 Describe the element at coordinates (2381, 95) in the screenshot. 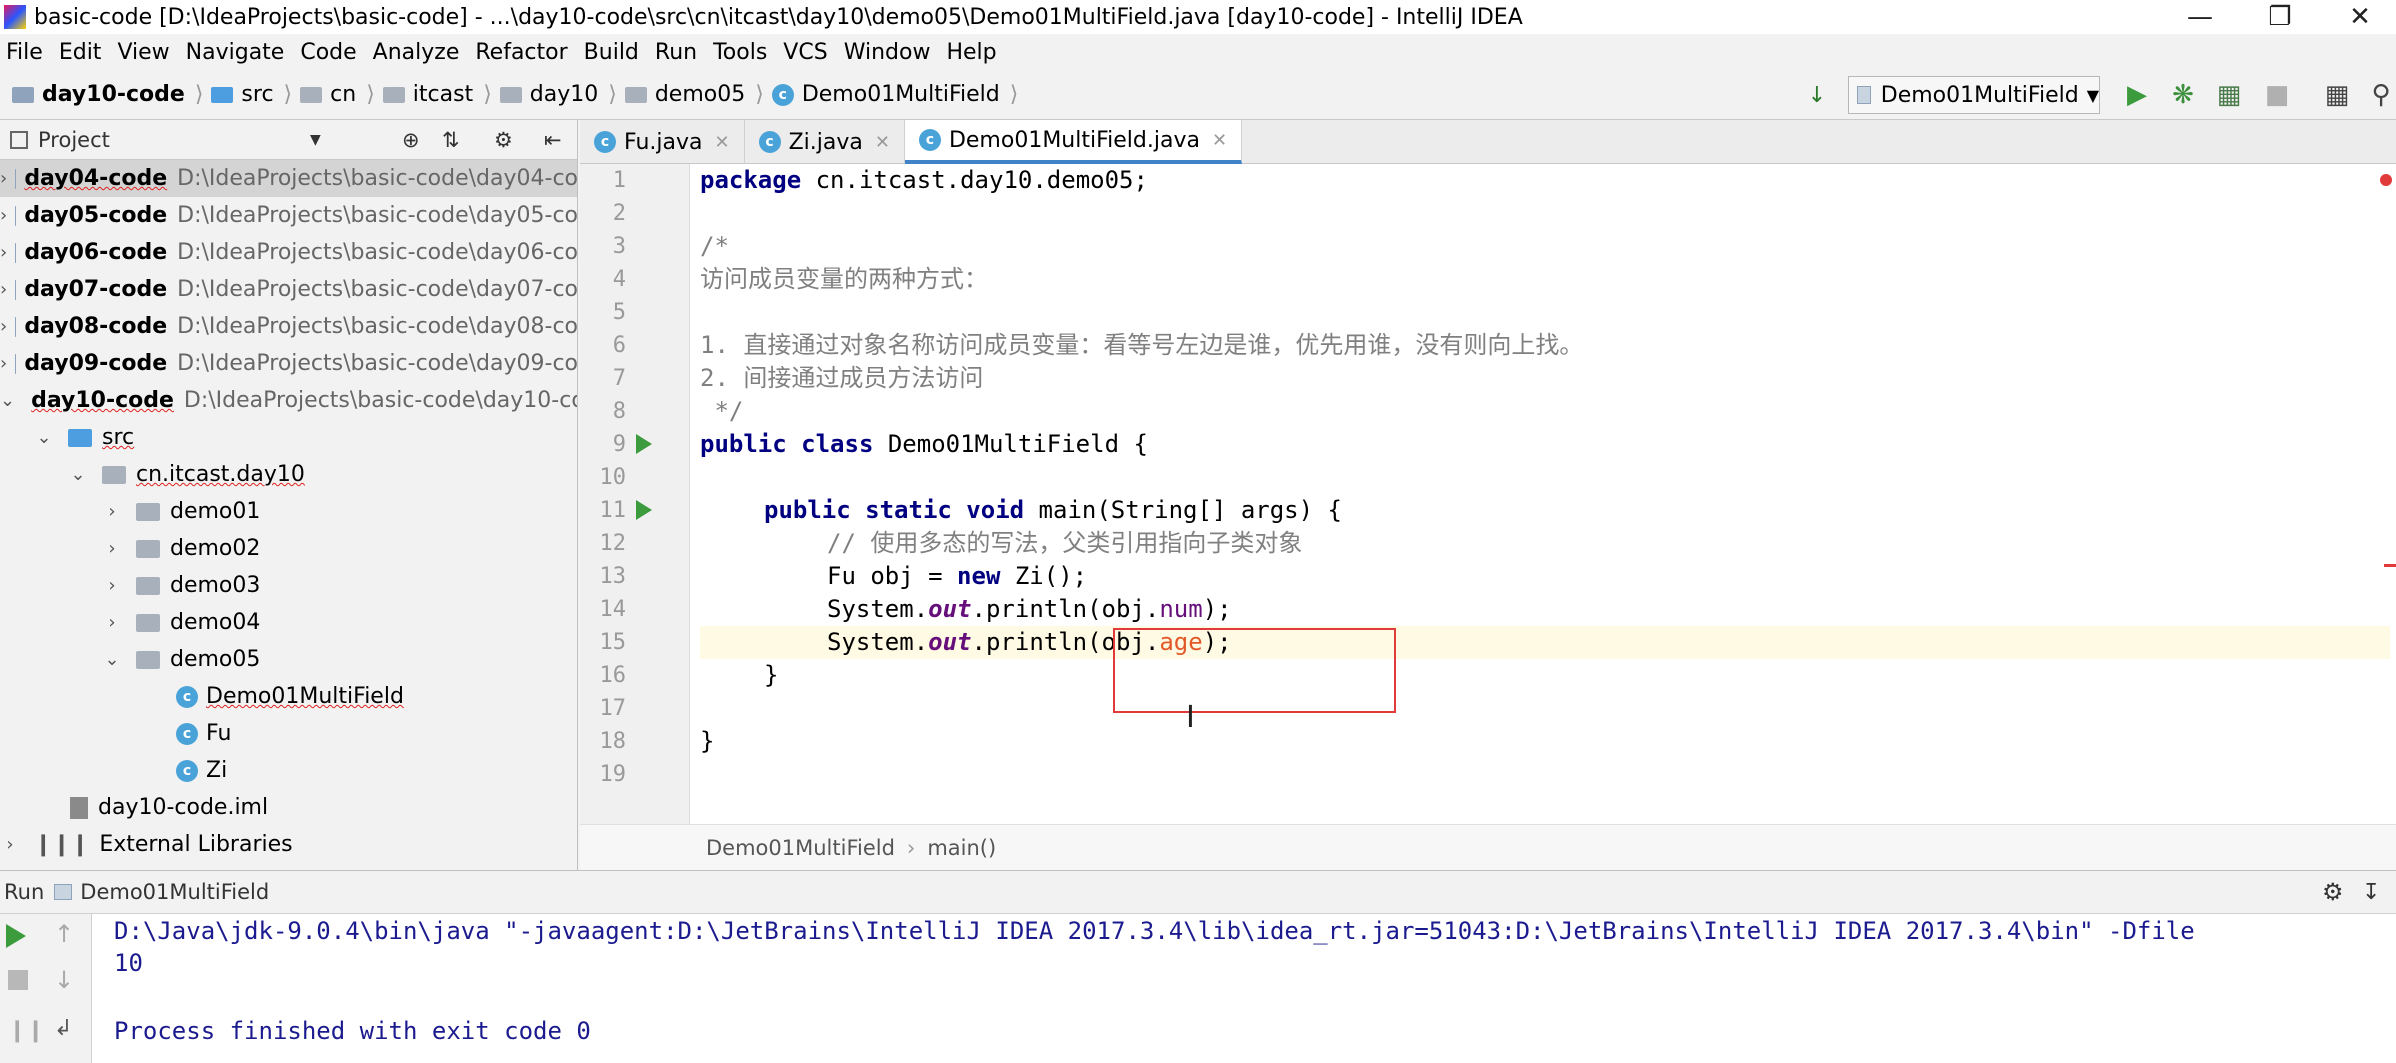

I see `search-icon: ⚲` at that location.